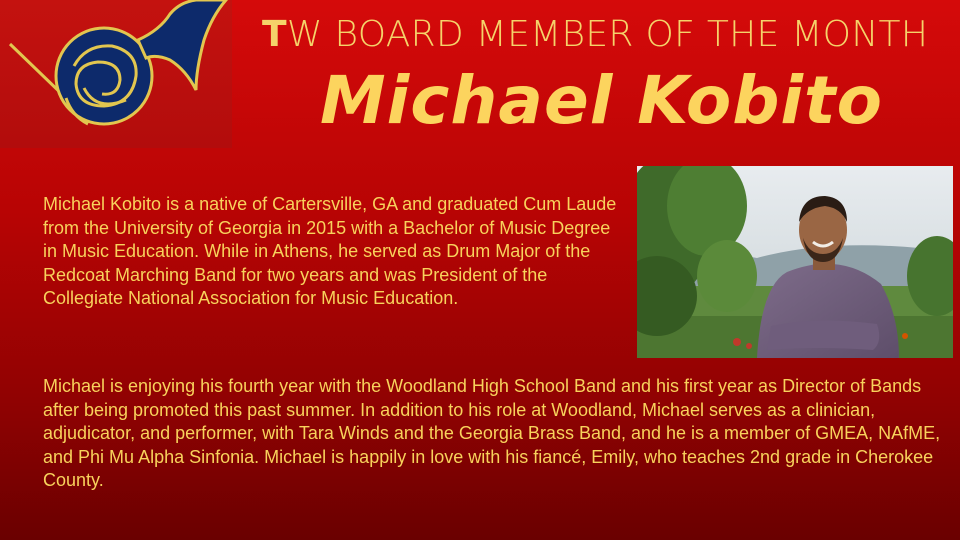 This screenshot has width=960, height=540. I want to click on title-text: W BOARD MEMBER OF THE MONTH, so click(607, 34).